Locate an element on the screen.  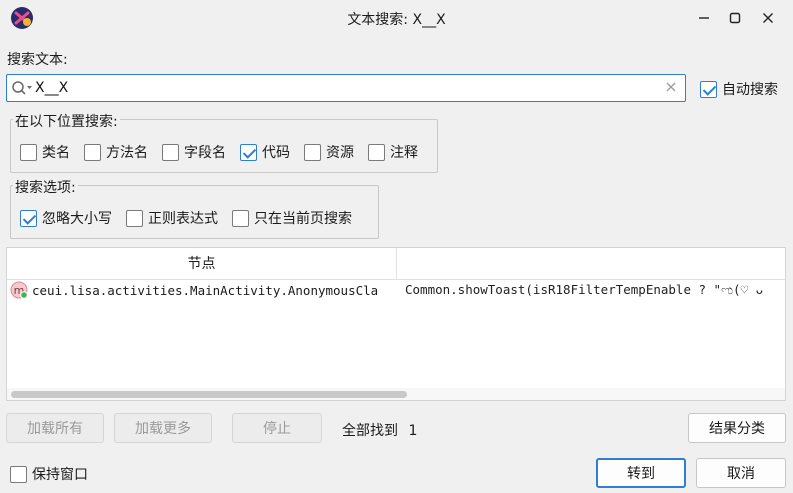
location-label: 字段名 is located at coordinates (205, 153).